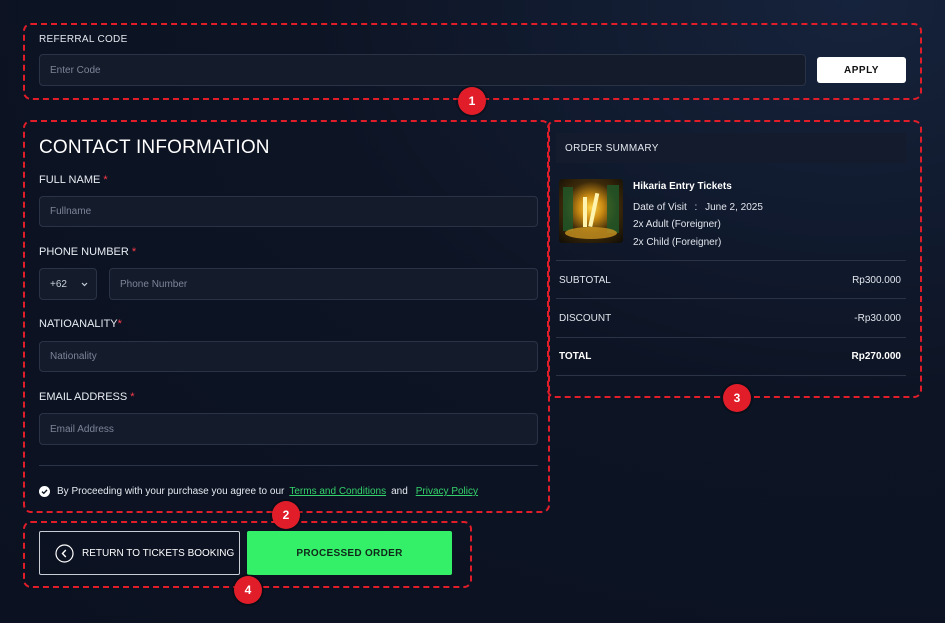 This screenshot has height=623, width=945. I want to click on discount-value: -Rp30.000, so click(877, 318).